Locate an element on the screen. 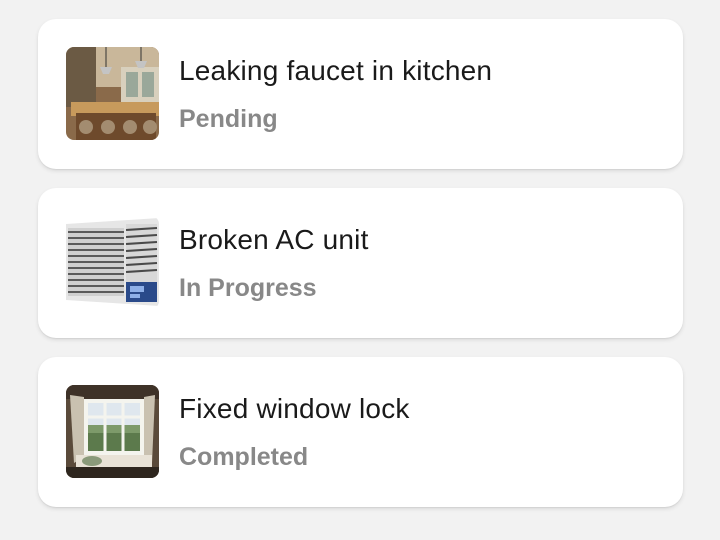 The height and width of the screenshot is (540, 720). window-photo-icon is located at coordinates (112, 431).